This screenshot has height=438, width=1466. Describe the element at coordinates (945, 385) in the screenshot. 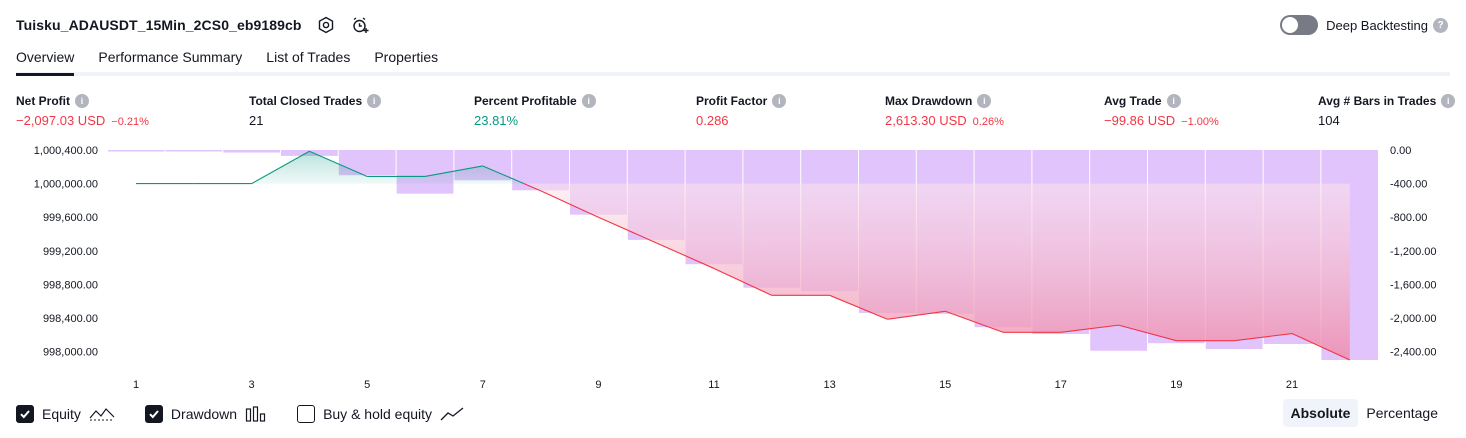

I see `x-axis-tick-label: 15` at that location.